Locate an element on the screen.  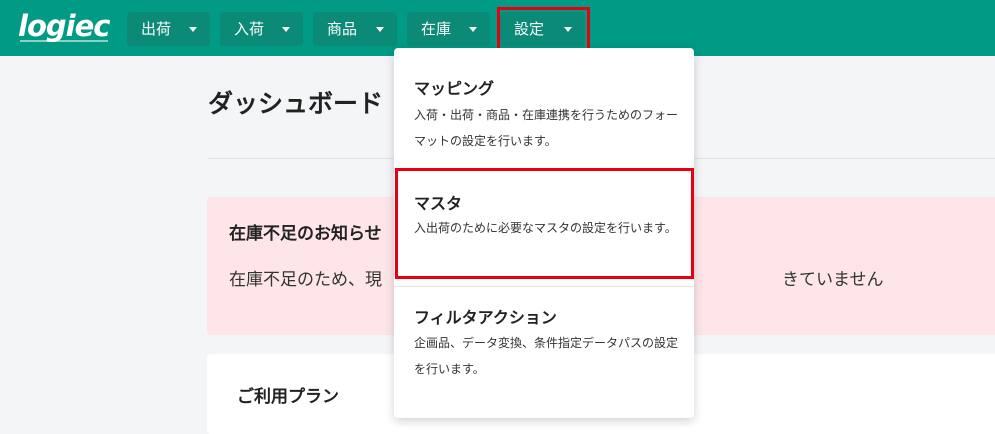
nav-shipping-button: 出荷 is located at coordinates (168, 29).